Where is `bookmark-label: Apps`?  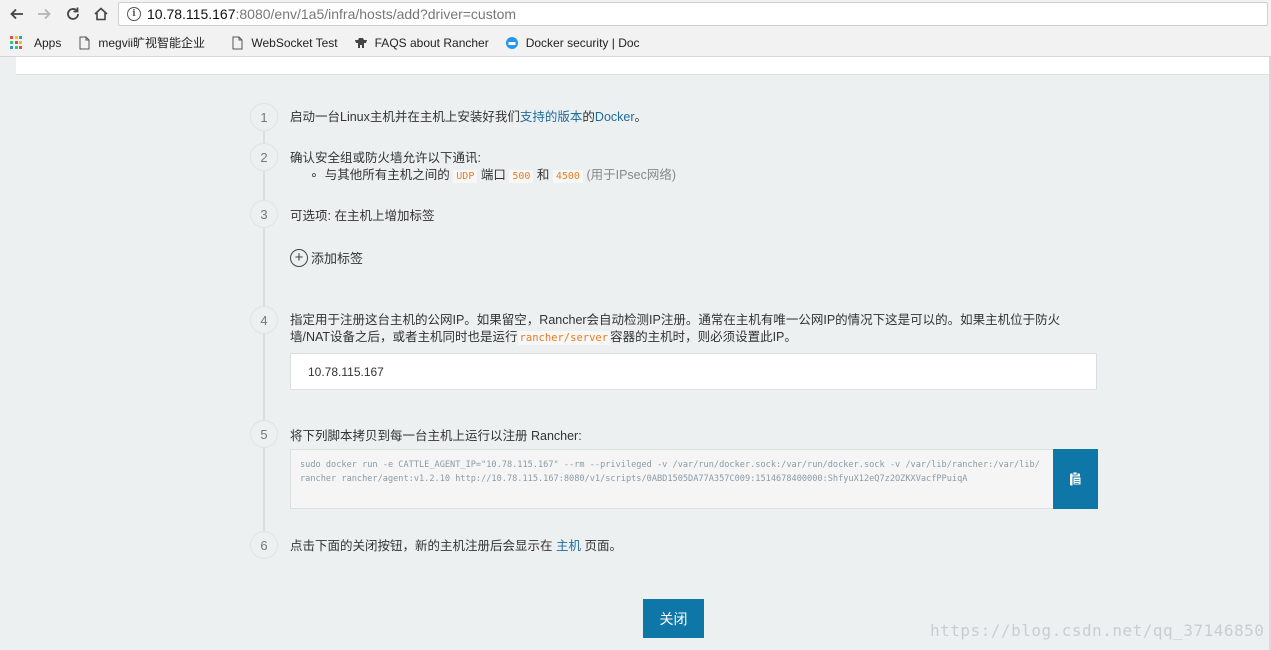 bookmark-label: Apps is located at coordinates (48, 42).